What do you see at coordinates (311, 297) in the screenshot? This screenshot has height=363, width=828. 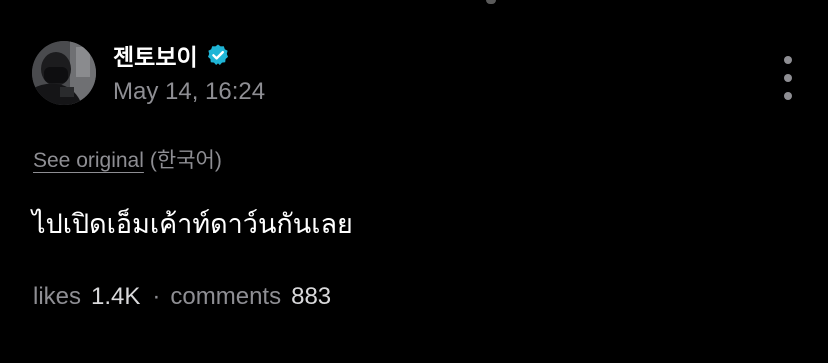 I see `comments-count: 883` at bounding box center [311, 297].